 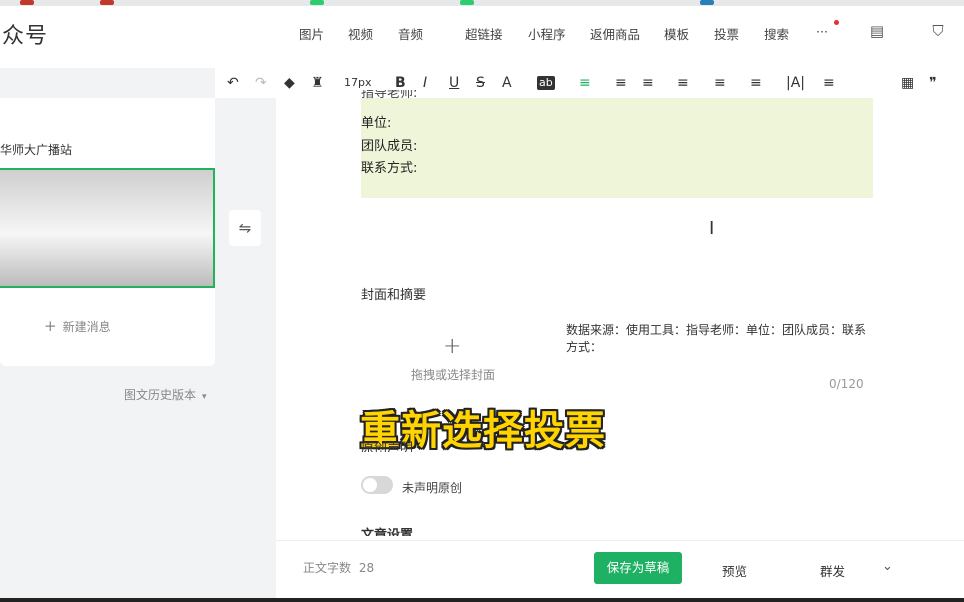 What do you see at coordinates (482, 600) in the screenshot?
I see `screen-bottom-edge` at bounding box center [482, 600].